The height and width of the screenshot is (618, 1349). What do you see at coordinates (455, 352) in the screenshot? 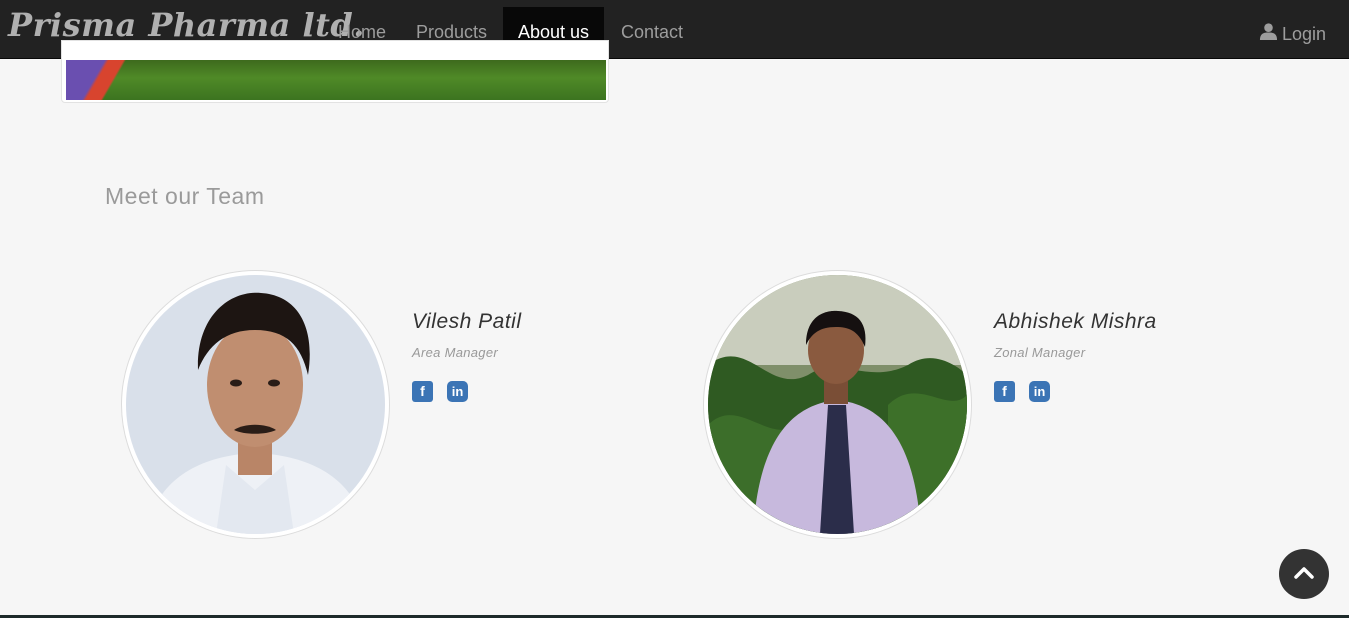
I see `member-role: Area Manager` at bounding box center [455, 352].